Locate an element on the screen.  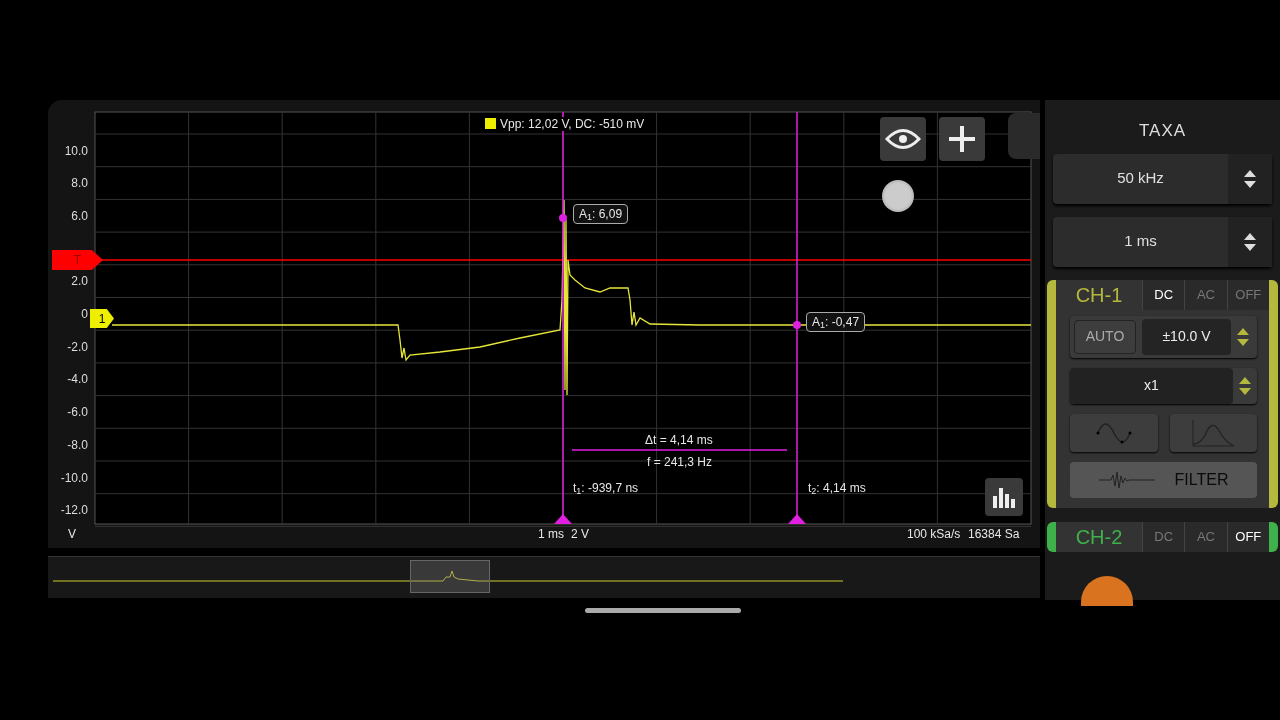
statistics-button is located at coordinates (1004, 497).